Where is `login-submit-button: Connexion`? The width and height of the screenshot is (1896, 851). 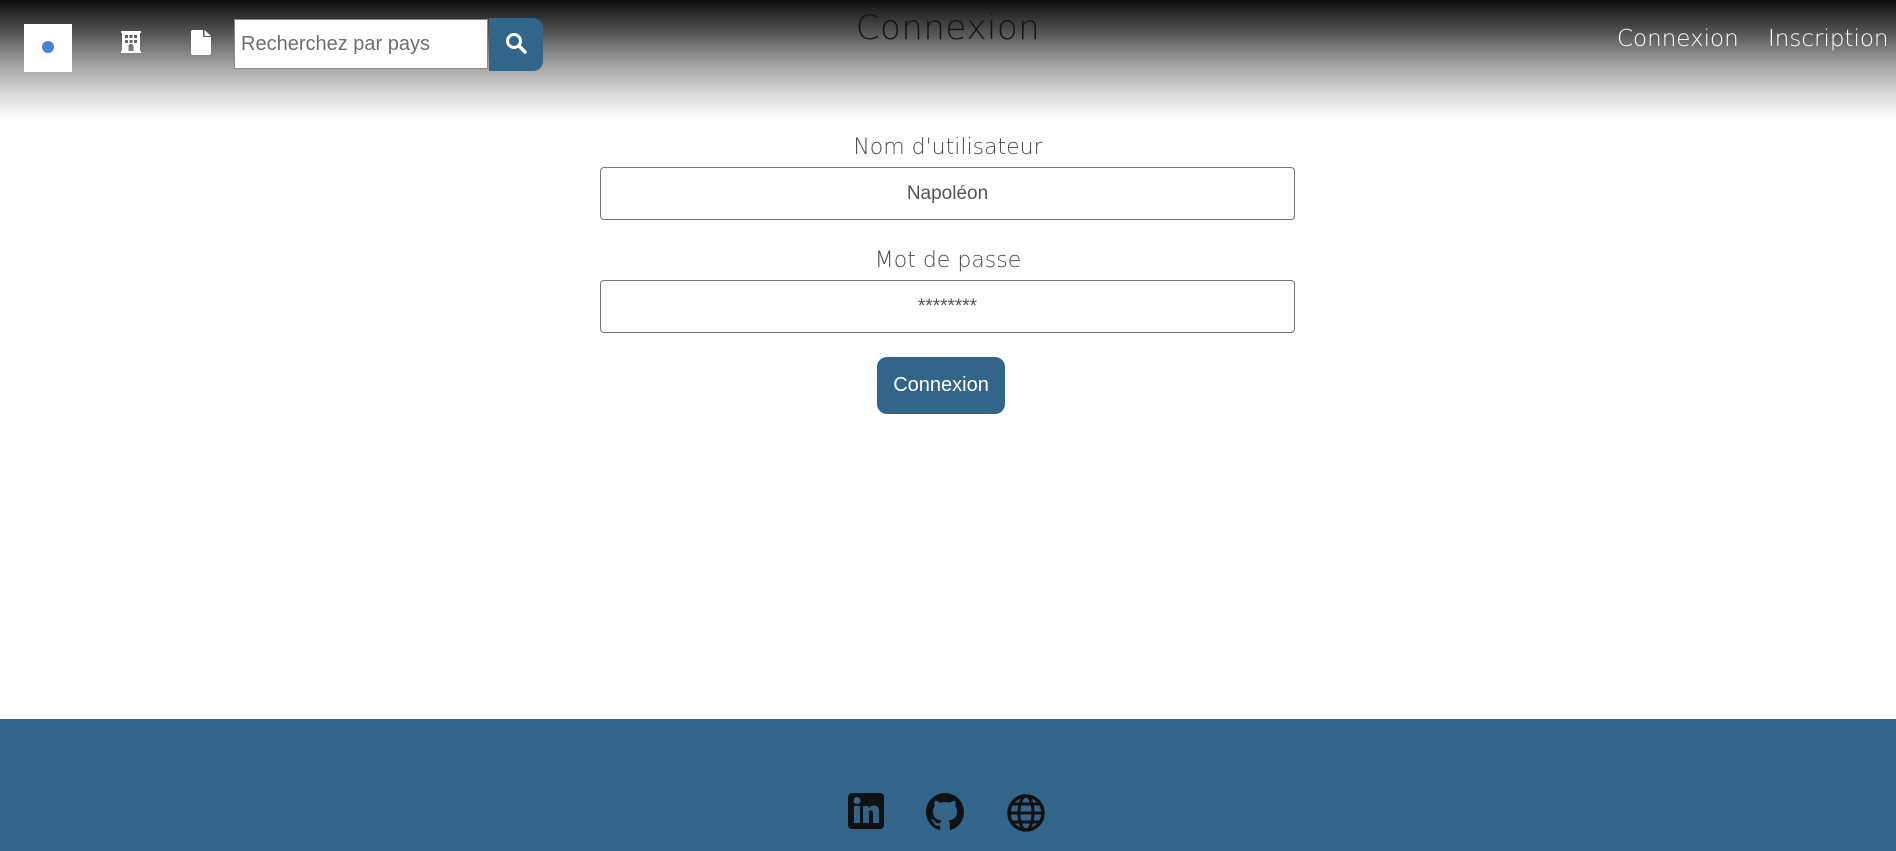
login-submit-button: Connexion is located at coordinates (941, 385).